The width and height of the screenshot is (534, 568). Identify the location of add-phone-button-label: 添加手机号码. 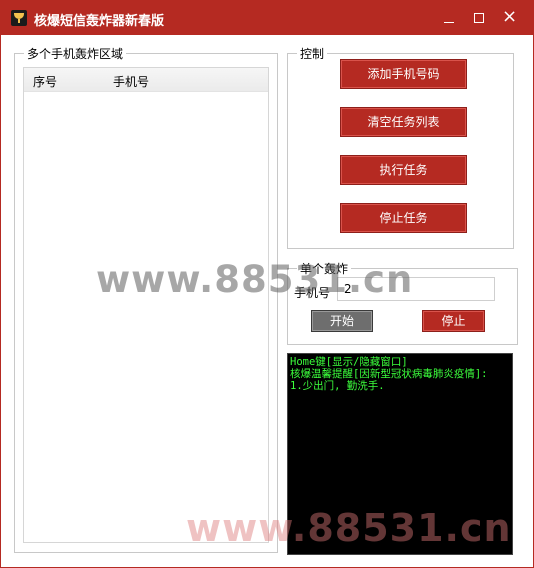
(403, 74).